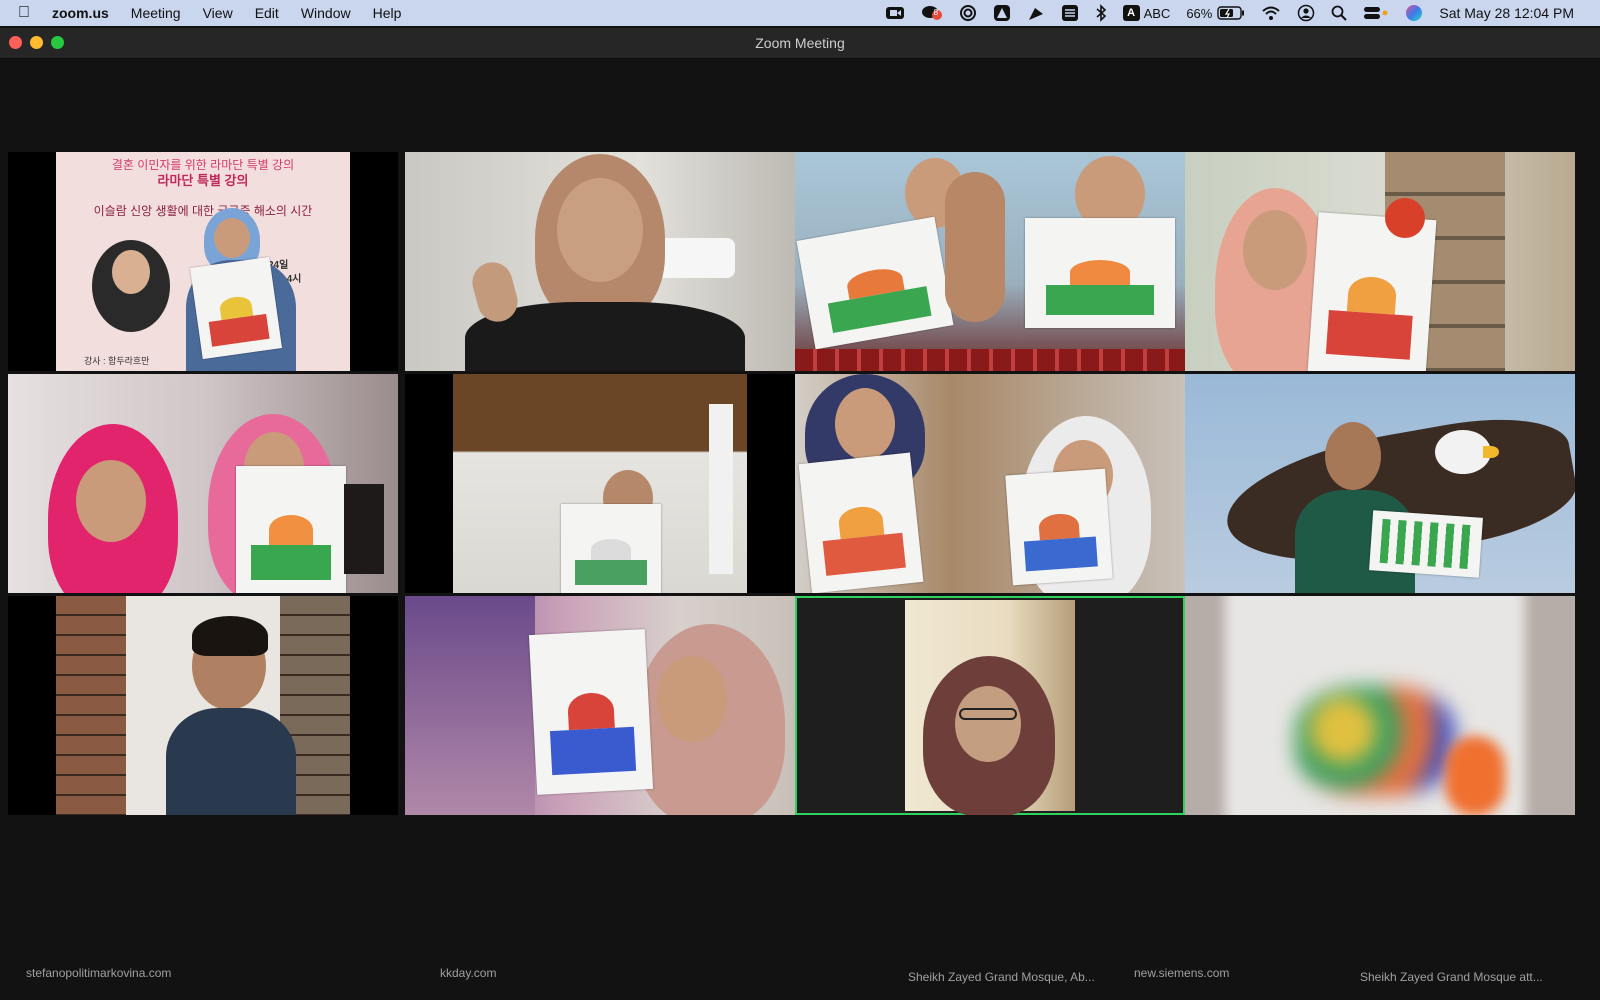  I want to click on menu-window: Window, so click(326, 13).